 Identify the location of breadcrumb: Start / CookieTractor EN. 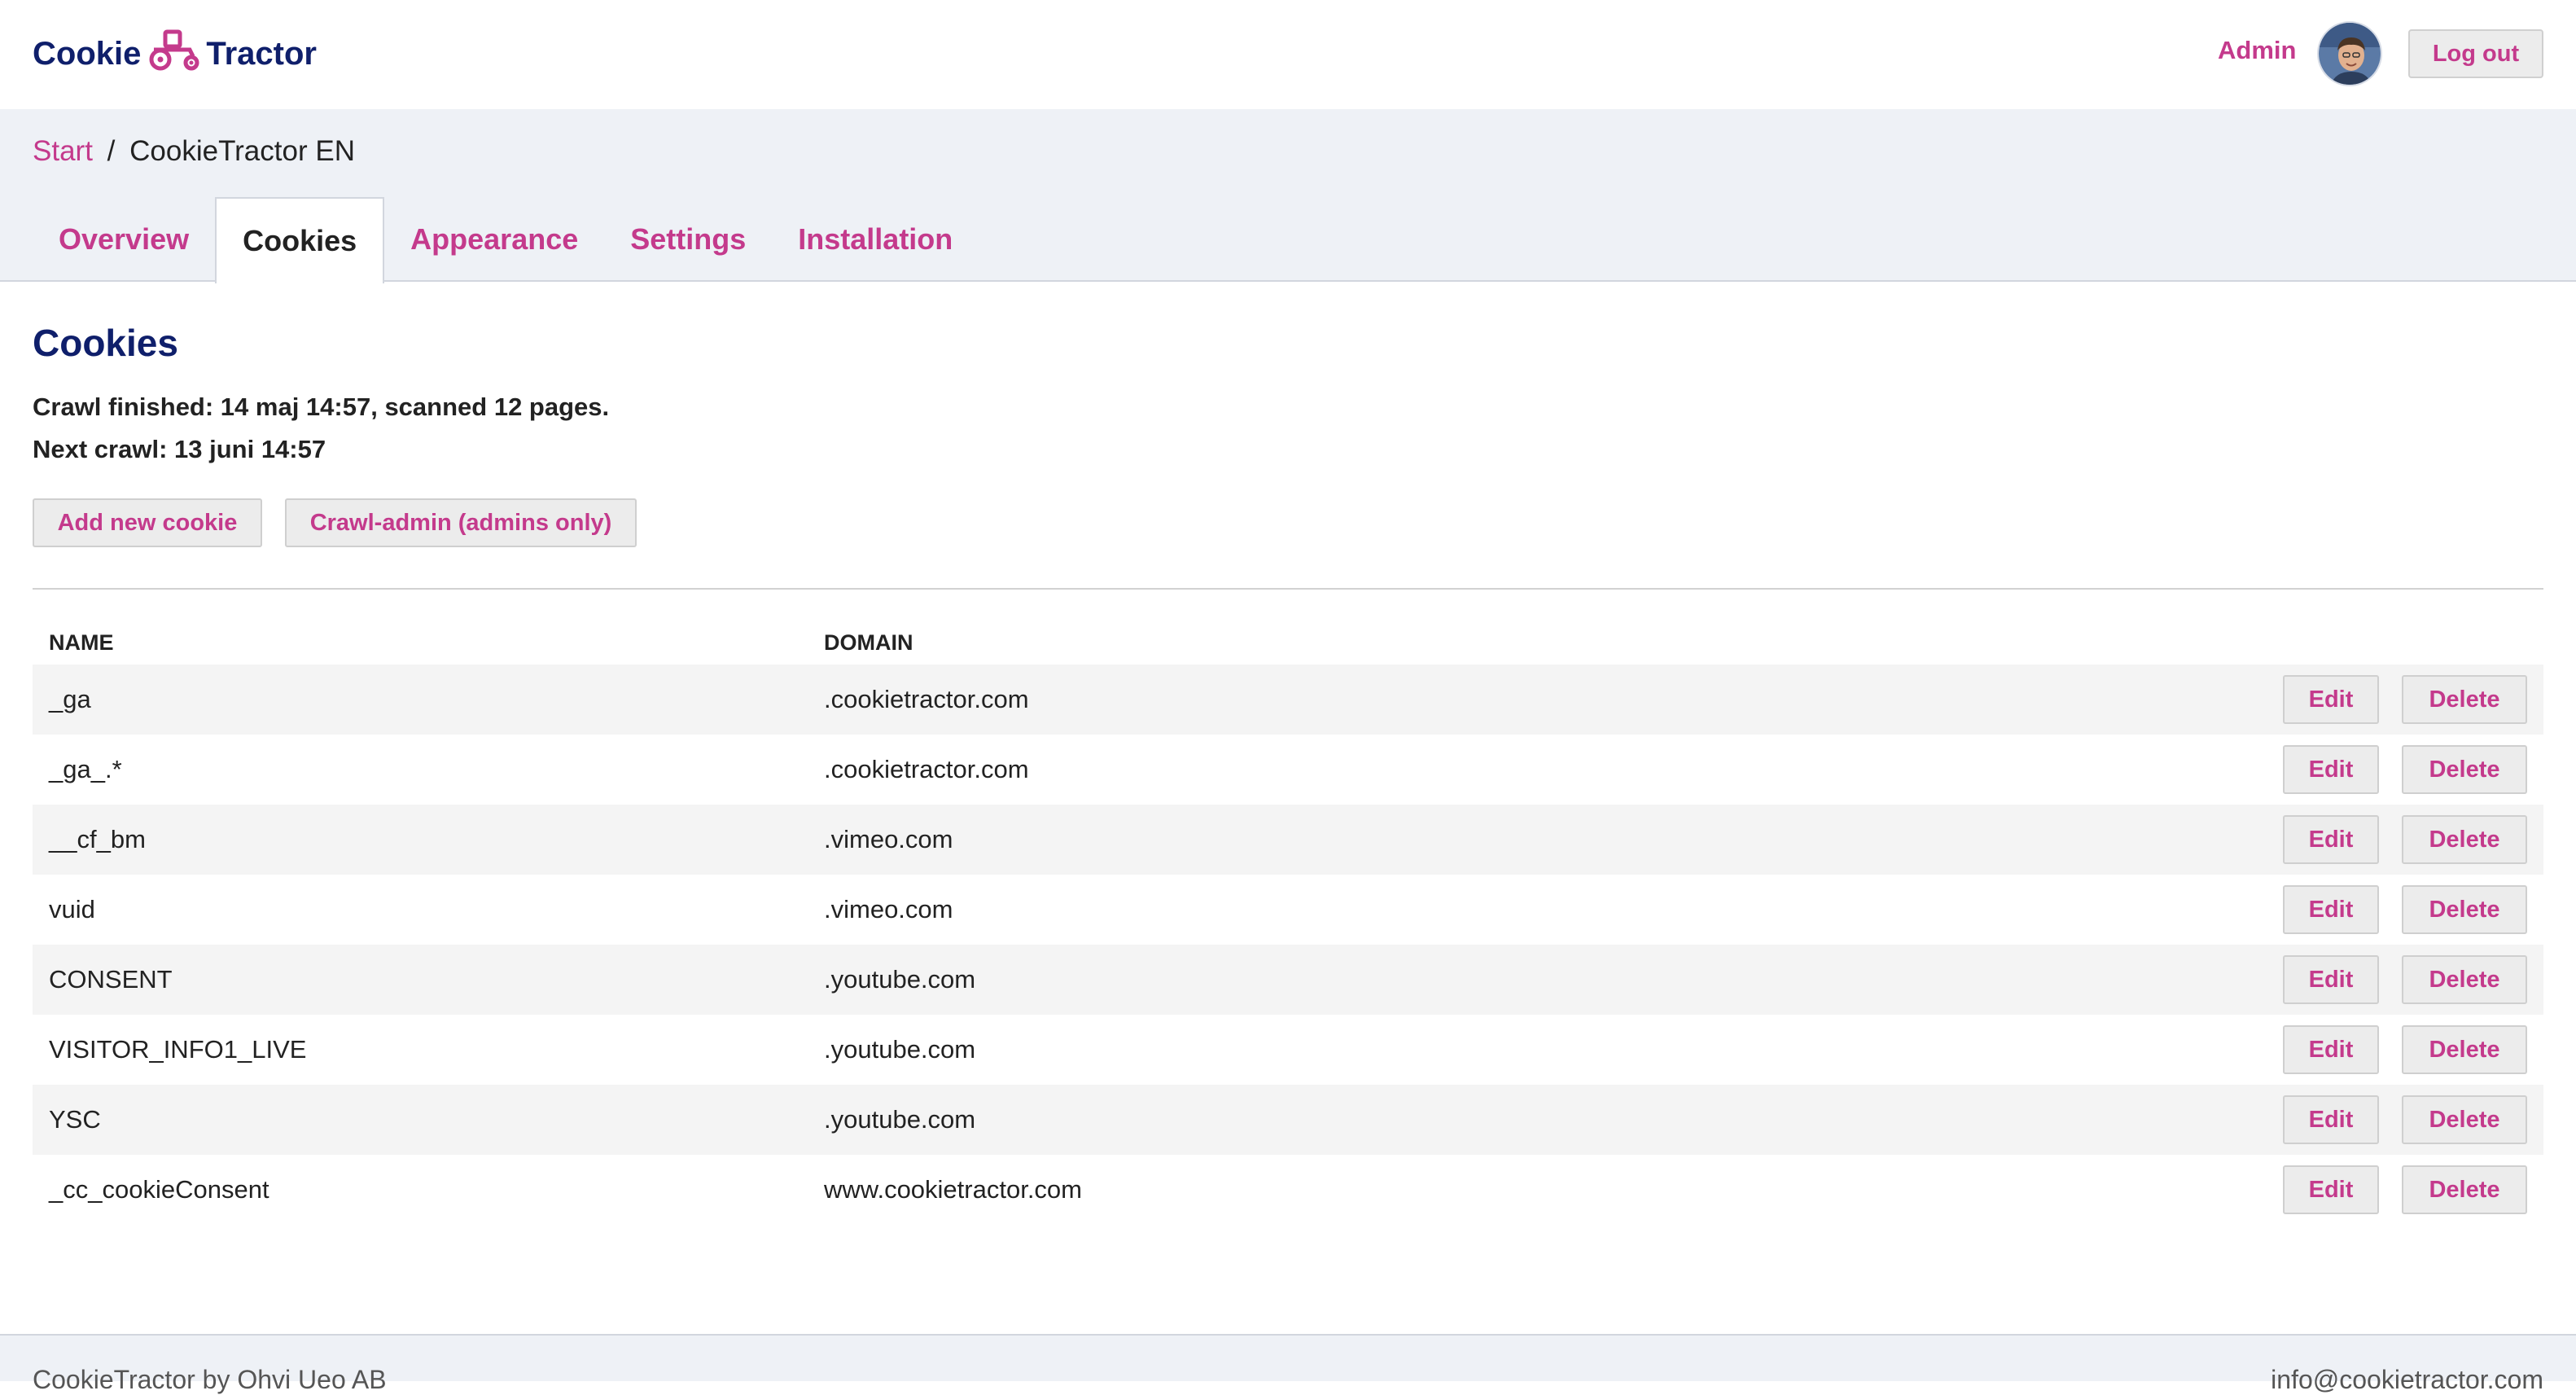
(194, 151).